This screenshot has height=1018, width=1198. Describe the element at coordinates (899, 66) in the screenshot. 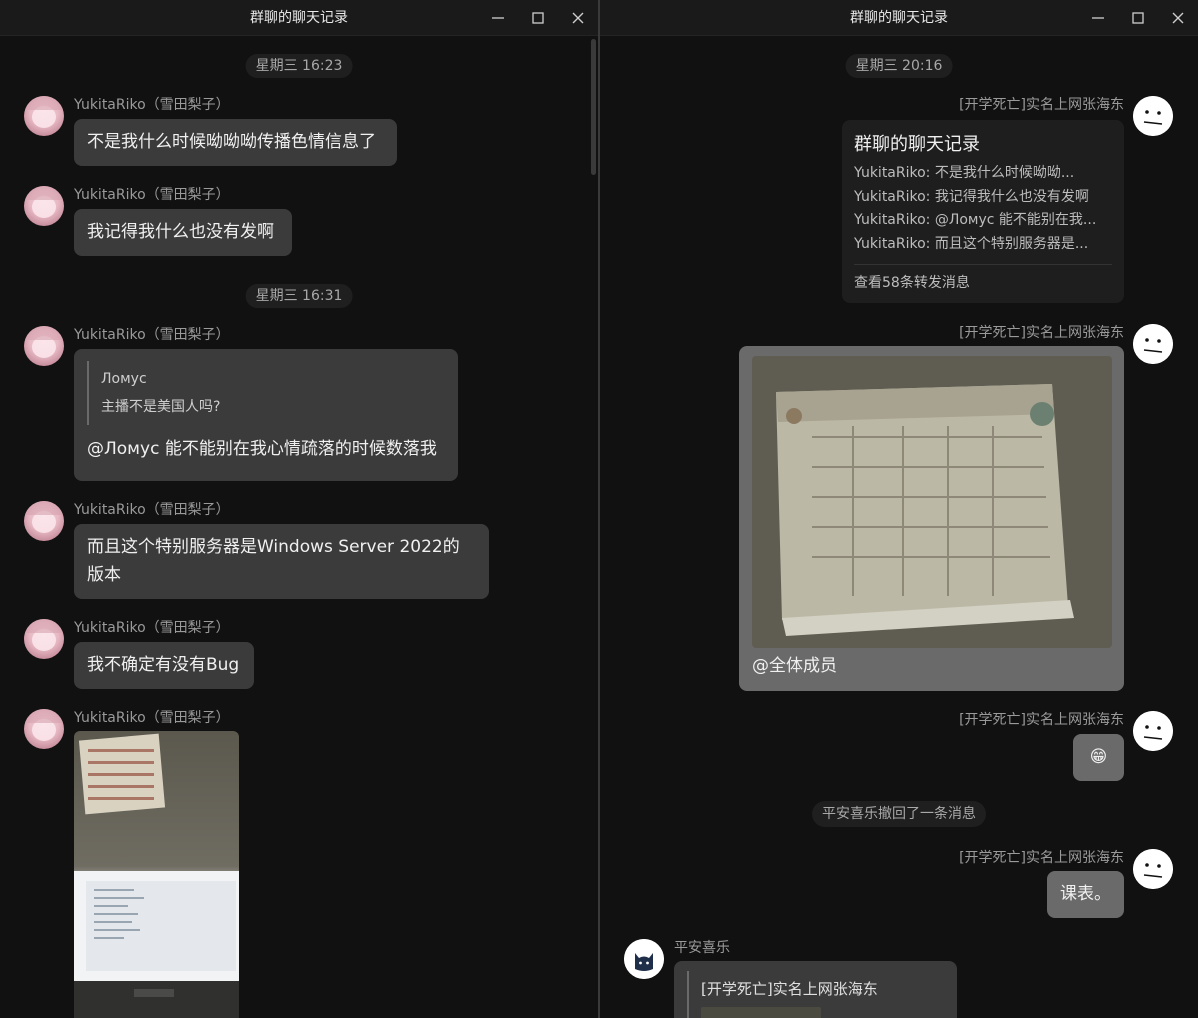

I see `timestamp: 星期三 20:16` at that location.